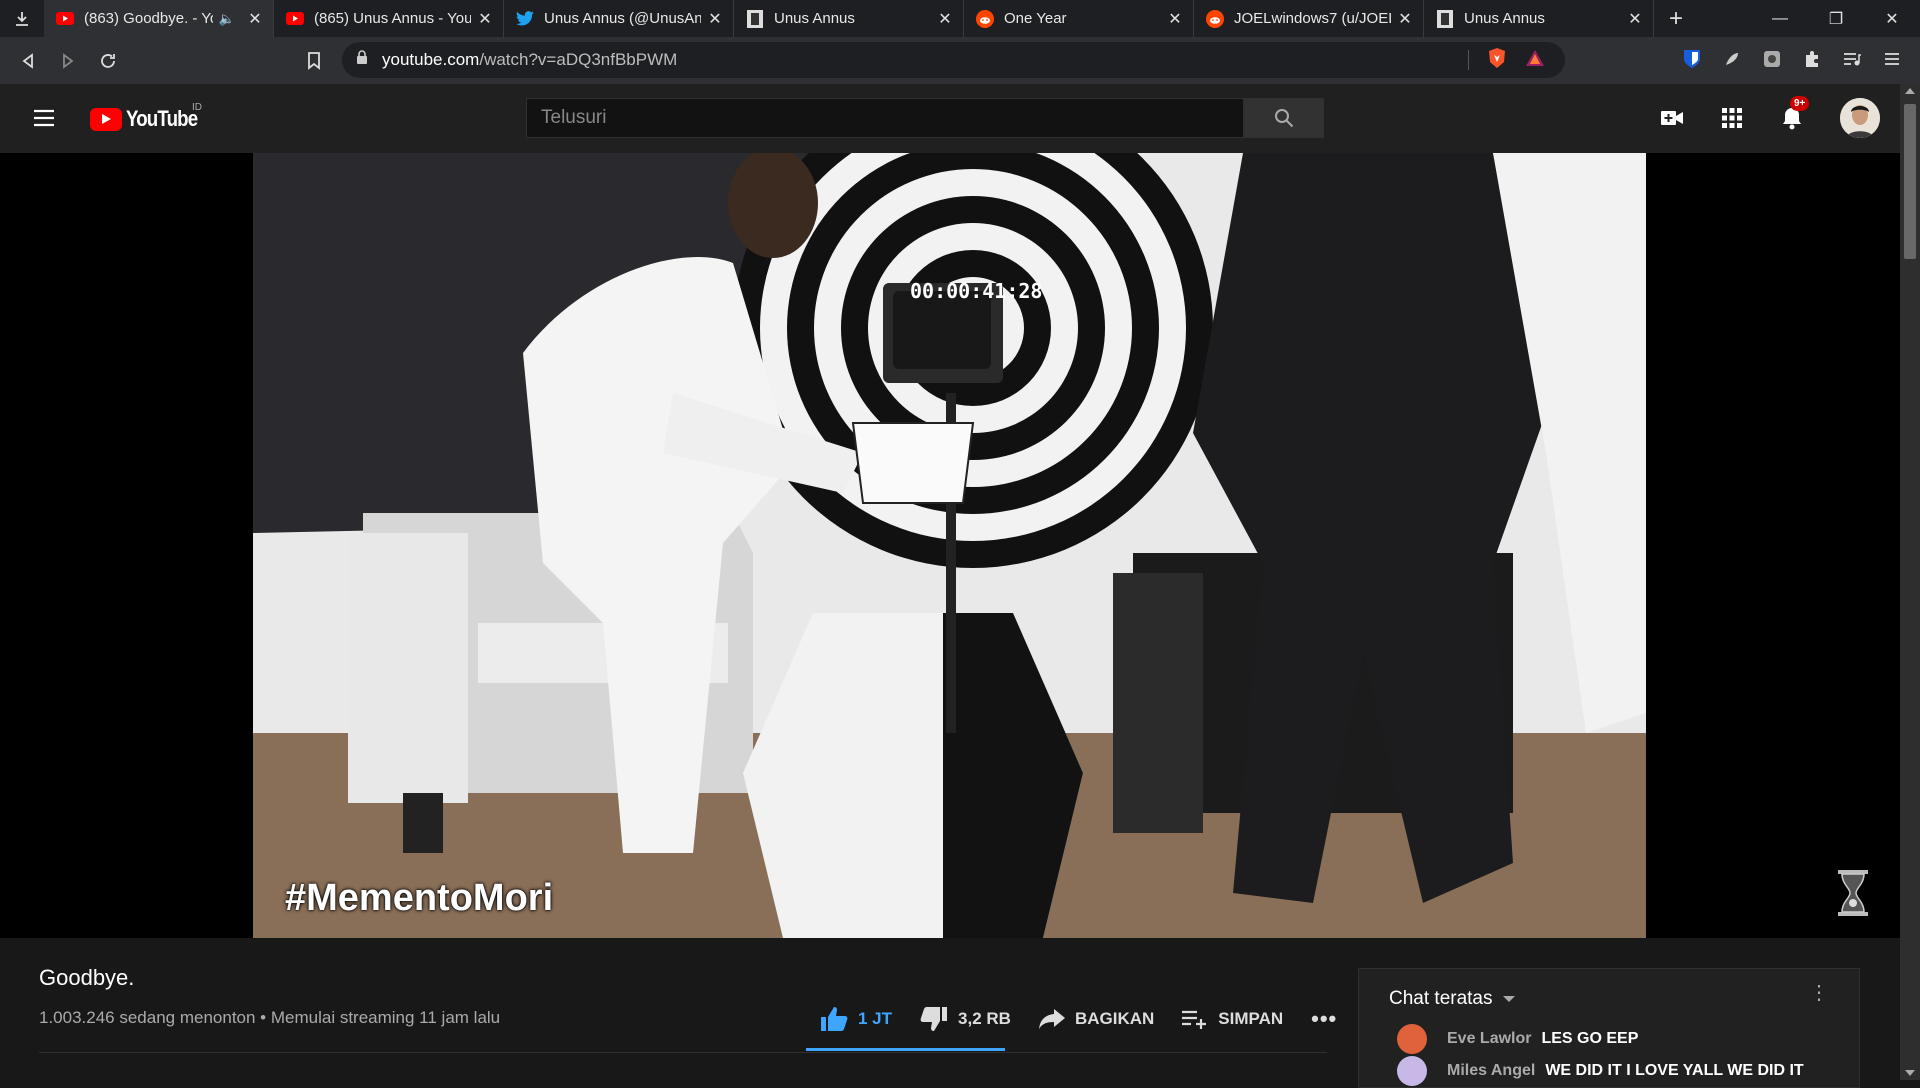 The height and width of the screenshot is (1088, 1920). I want to click on browser-tab: One Year ✕, so click(1079, 18).